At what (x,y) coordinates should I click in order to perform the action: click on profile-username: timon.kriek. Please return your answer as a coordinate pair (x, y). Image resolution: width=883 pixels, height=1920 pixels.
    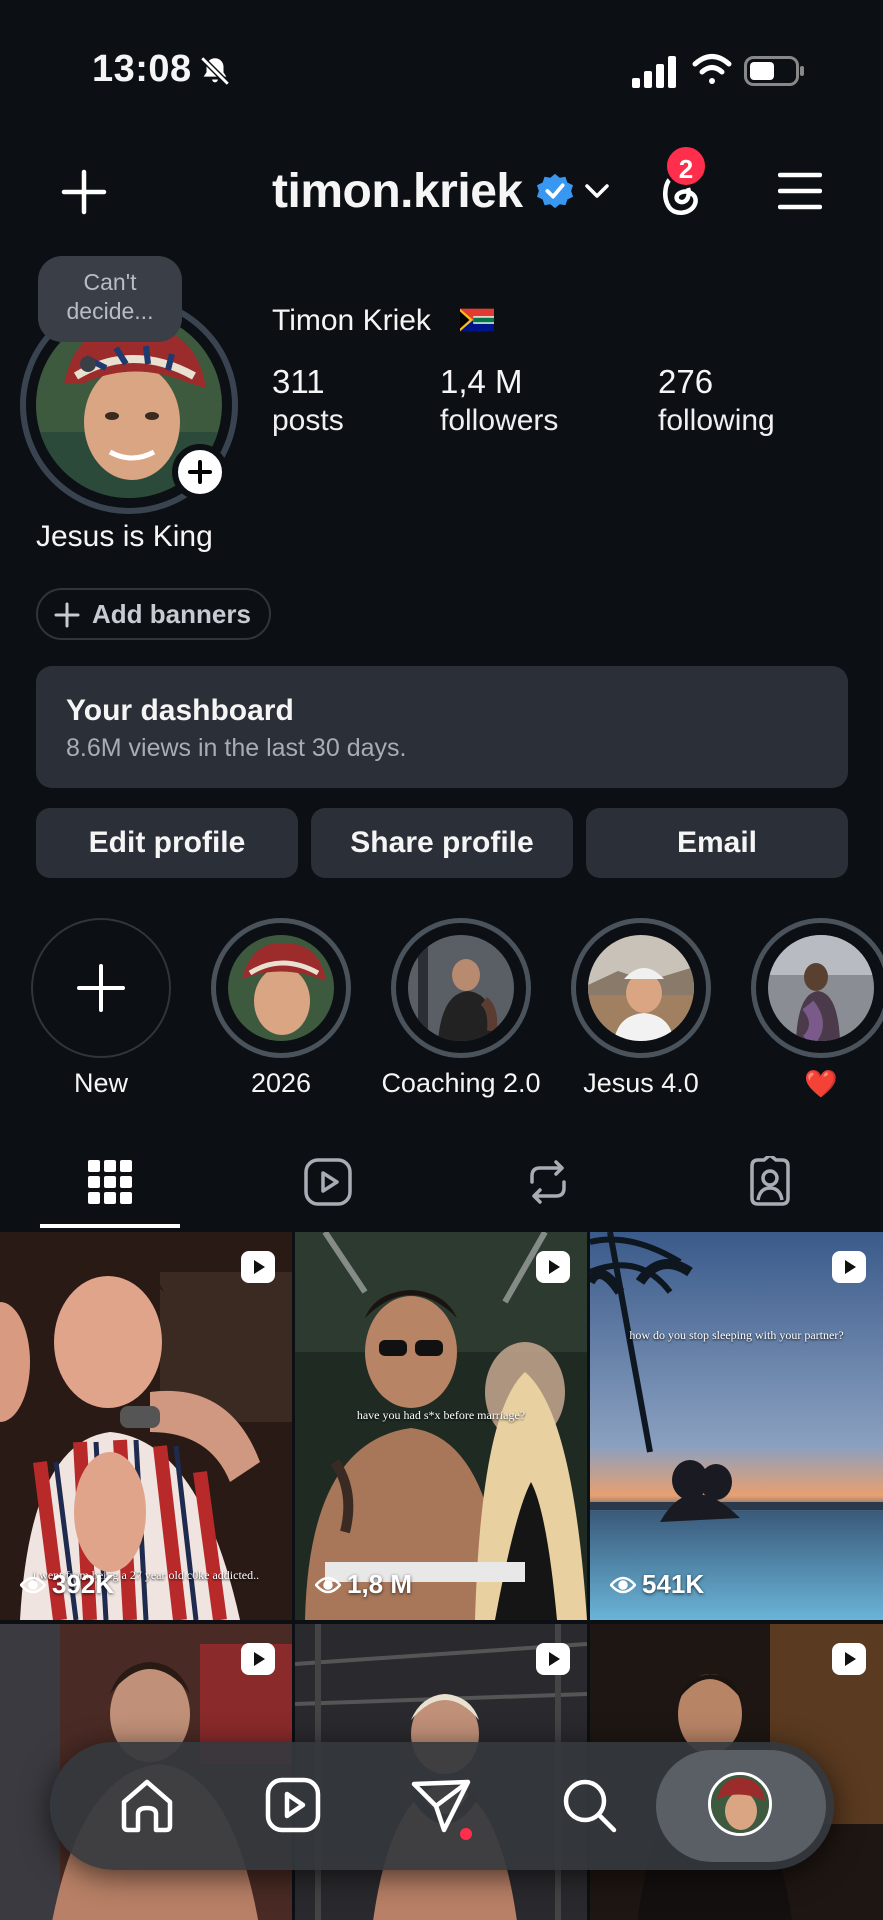
    Looking at the image, I should click on (397, 191).